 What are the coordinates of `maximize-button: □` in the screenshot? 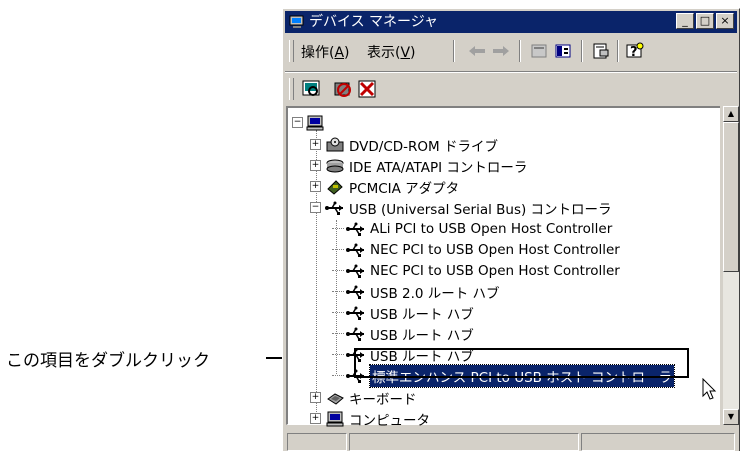 It's located at (705, 21).